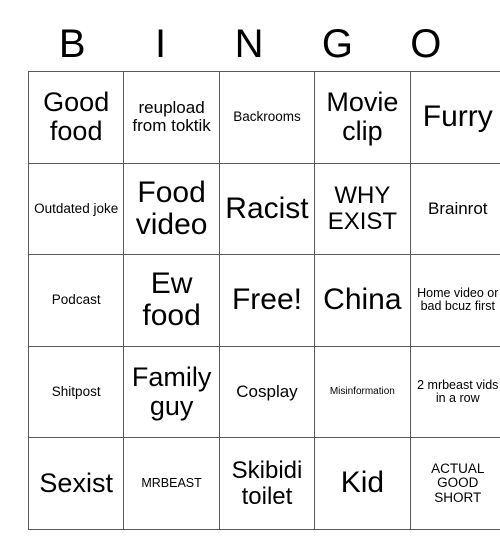 The image size is (500, 544). I want to click on bingo-cell-label: Outdated joke, so click(76, 208).